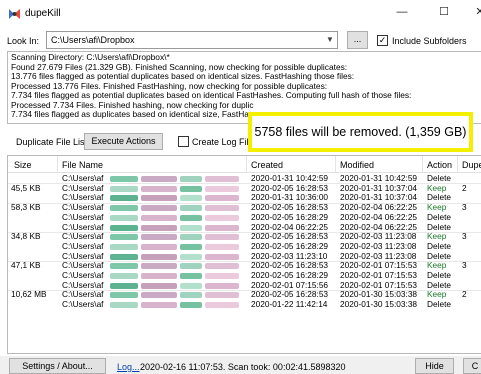 This screenshot has height=374, width=481. Describe the element at coordinates (382, 40) in the screenshot. I see `include-subfolders-checkbox: ✓` at that location.